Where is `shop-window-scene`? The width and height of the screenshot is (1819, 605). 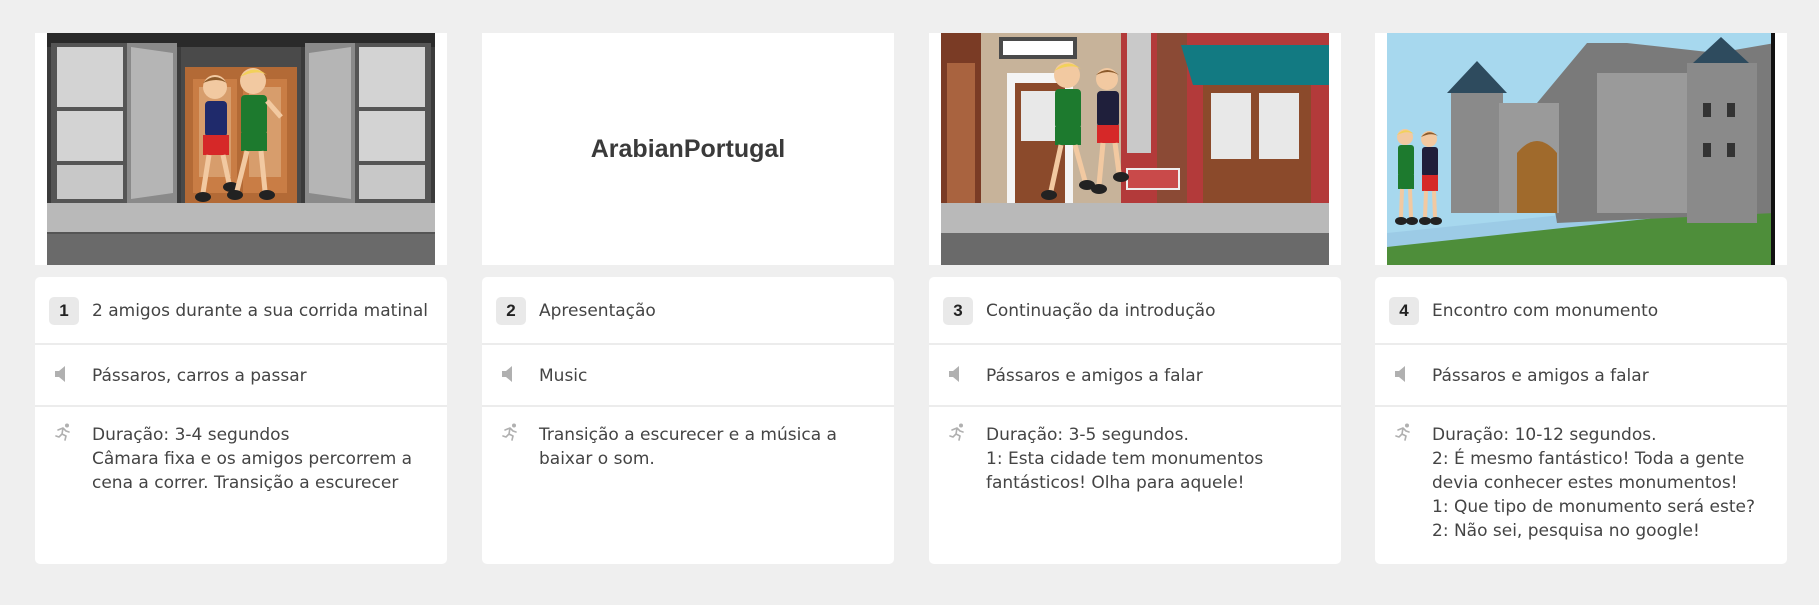
shop-window-scene is located at coordinates (241, 149).